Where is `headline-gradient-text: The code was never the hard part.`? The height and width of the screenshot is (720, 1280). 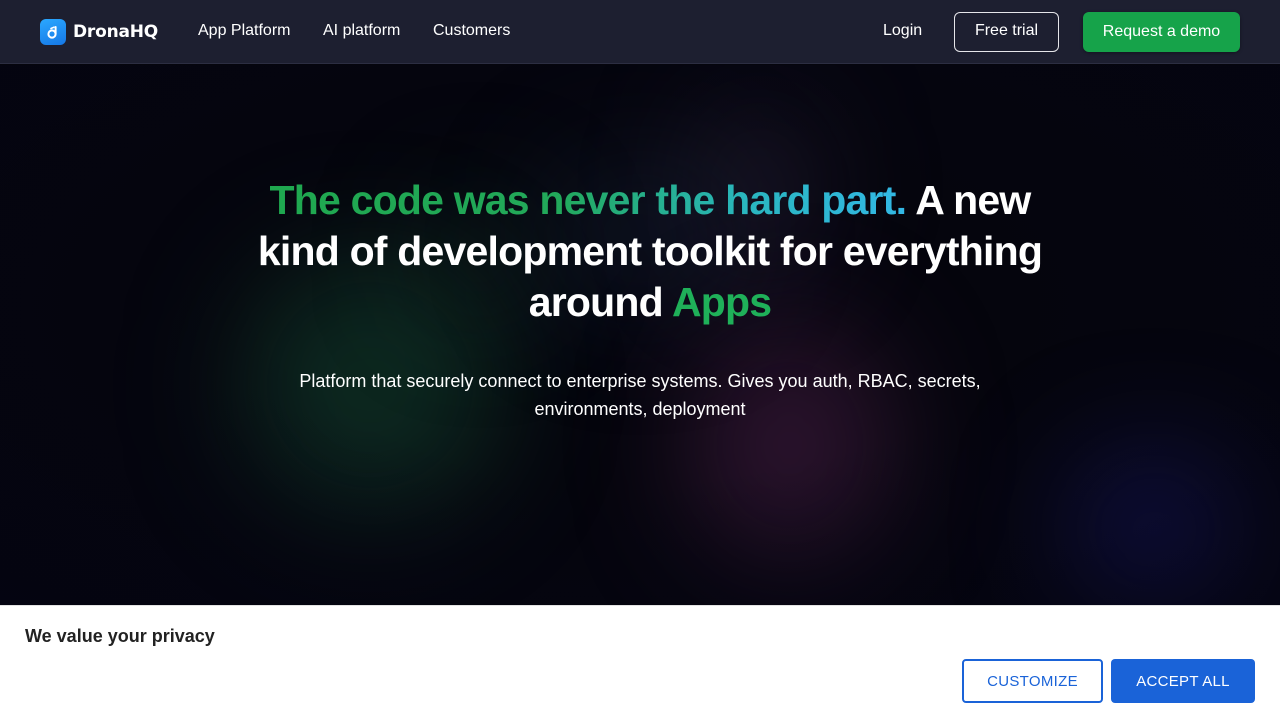 headline-gradient-text: The code was never the hard part. is located at coordinates (588, 200).